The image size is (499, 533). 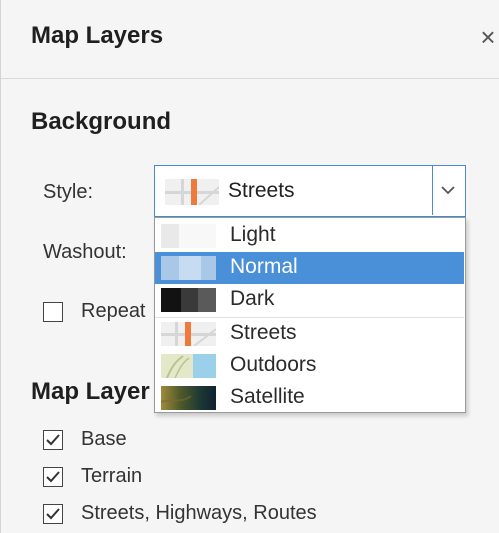 What do you see at coordinates (273, 364) in the screenshot?
I see `style-option-label: Outdoors` at bounding box center [273, 364].